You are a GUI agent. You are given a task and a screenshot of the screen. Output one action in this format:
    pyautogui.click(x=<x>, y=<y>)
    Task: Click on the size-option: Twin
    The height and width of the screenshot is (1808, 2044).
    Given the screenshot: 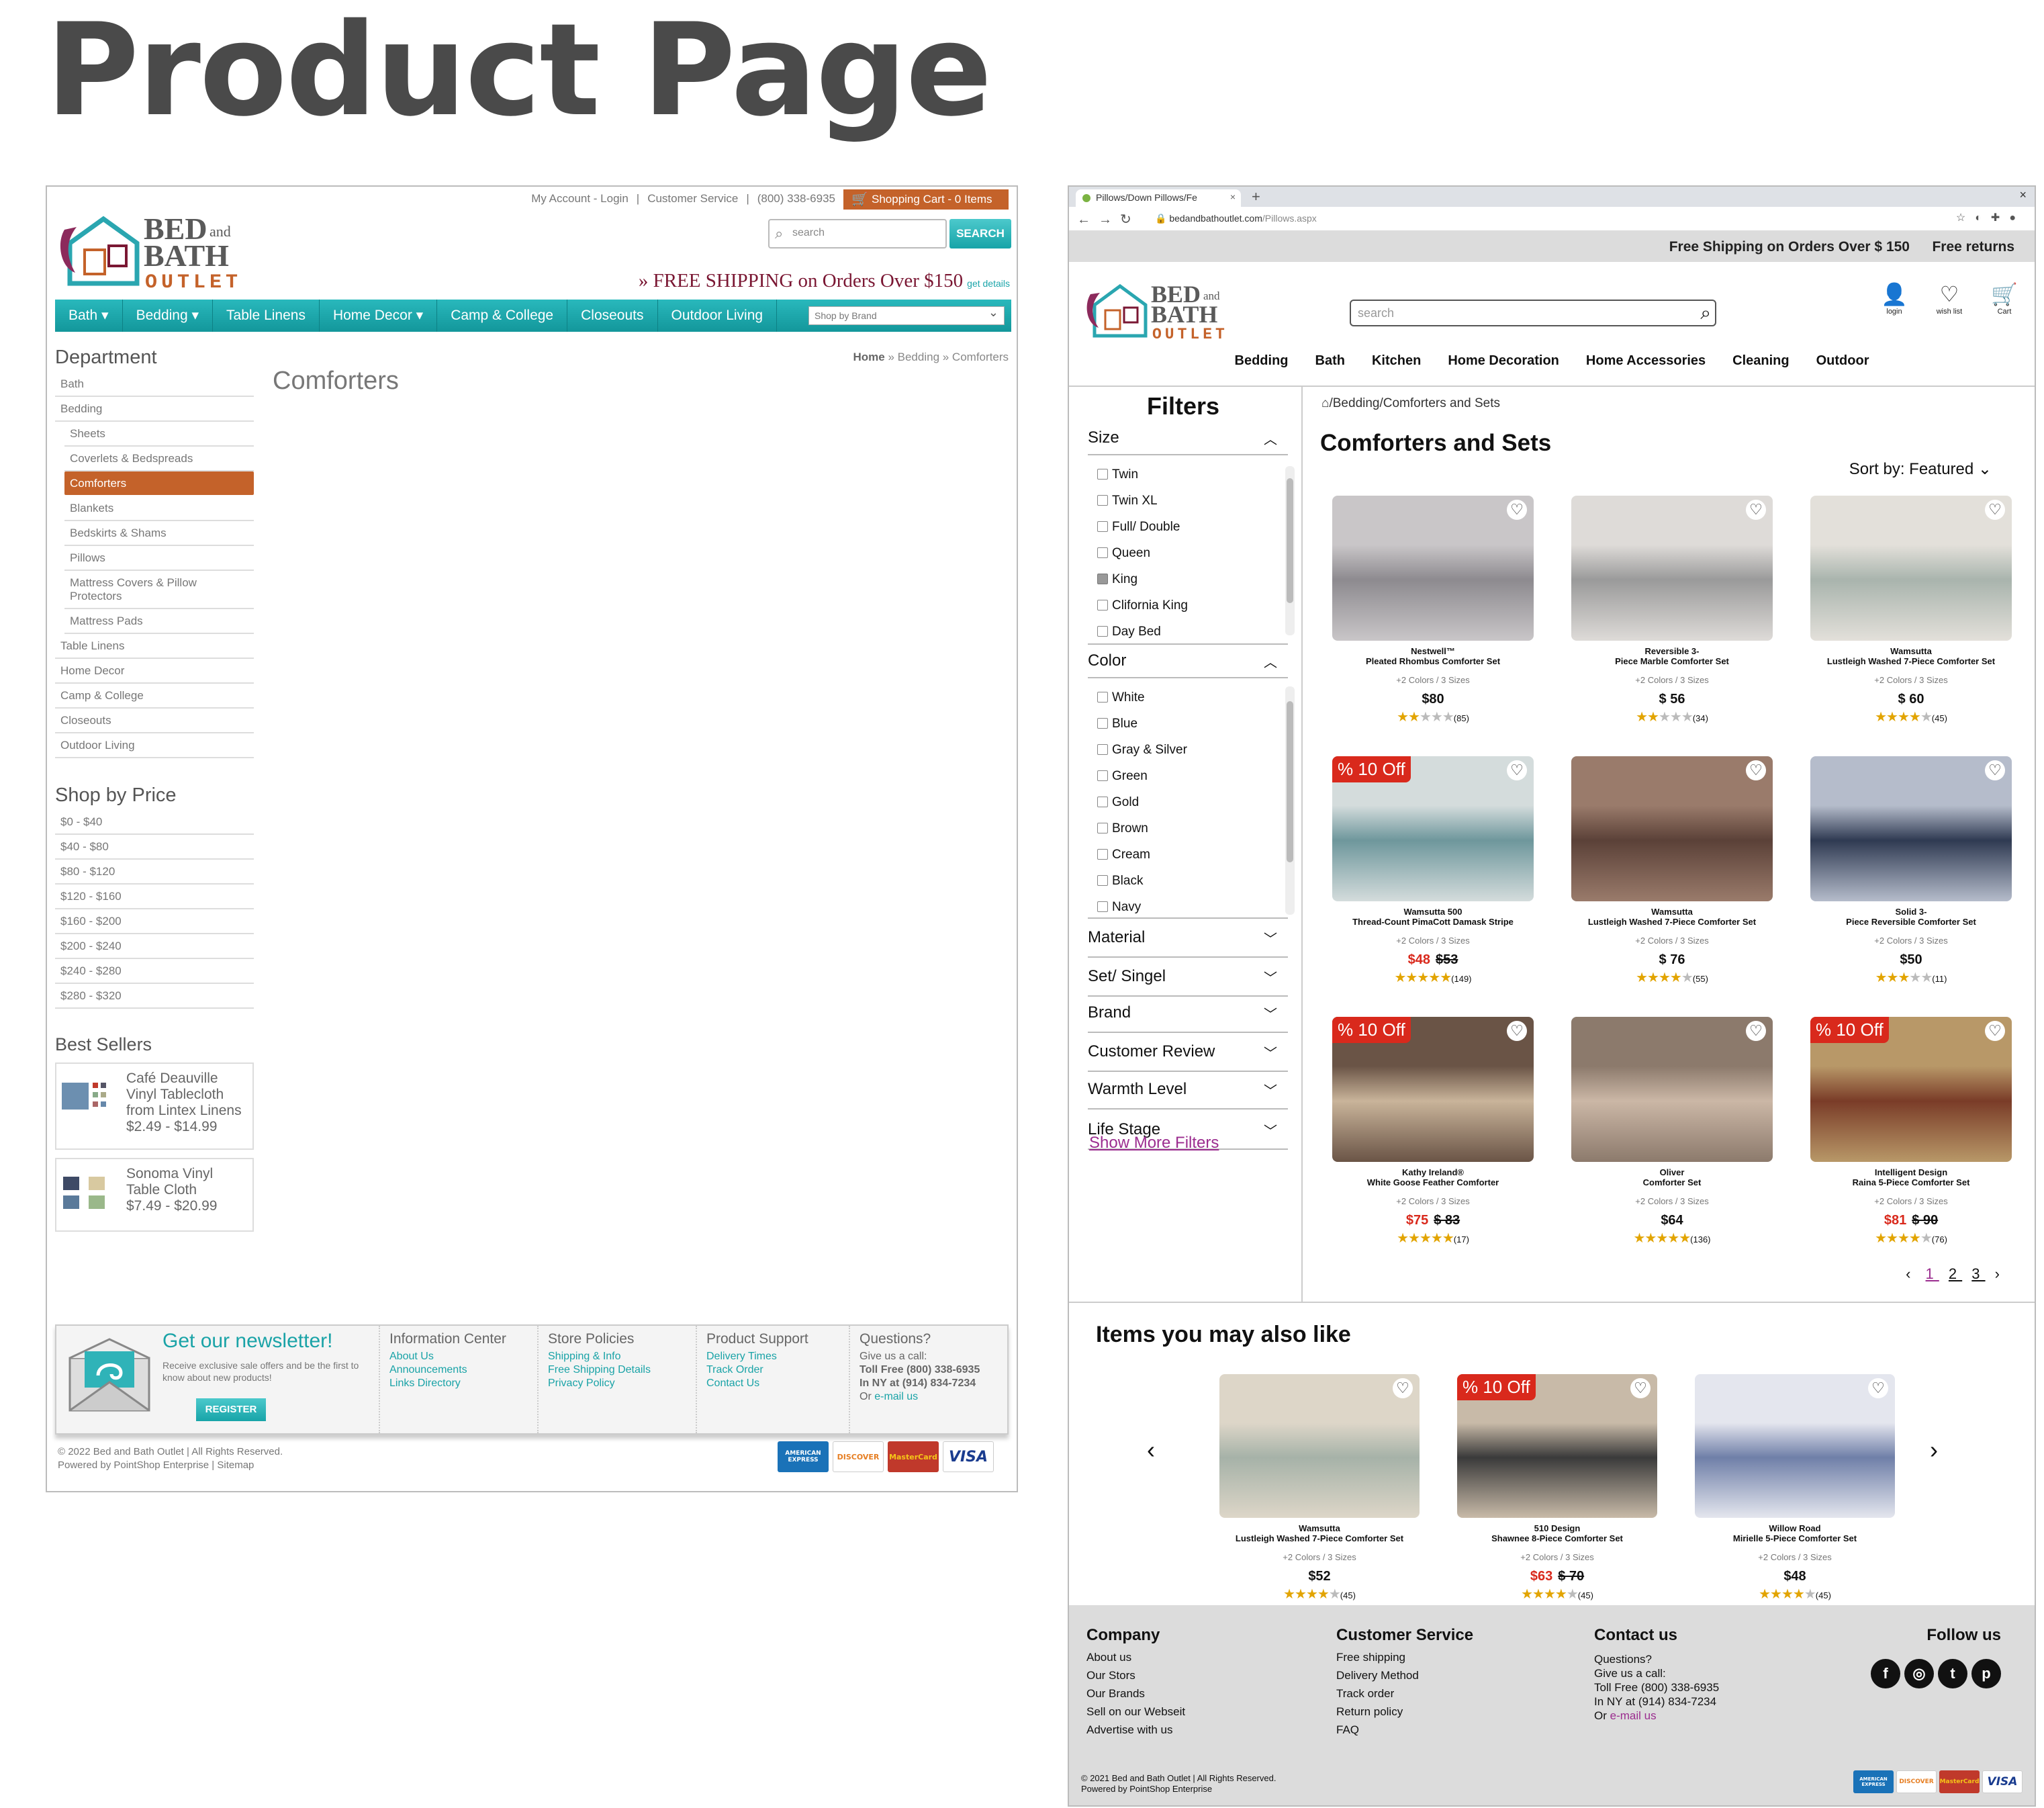 What is the action you would take?
    pyautogui.click(x=1117, y=474)
    